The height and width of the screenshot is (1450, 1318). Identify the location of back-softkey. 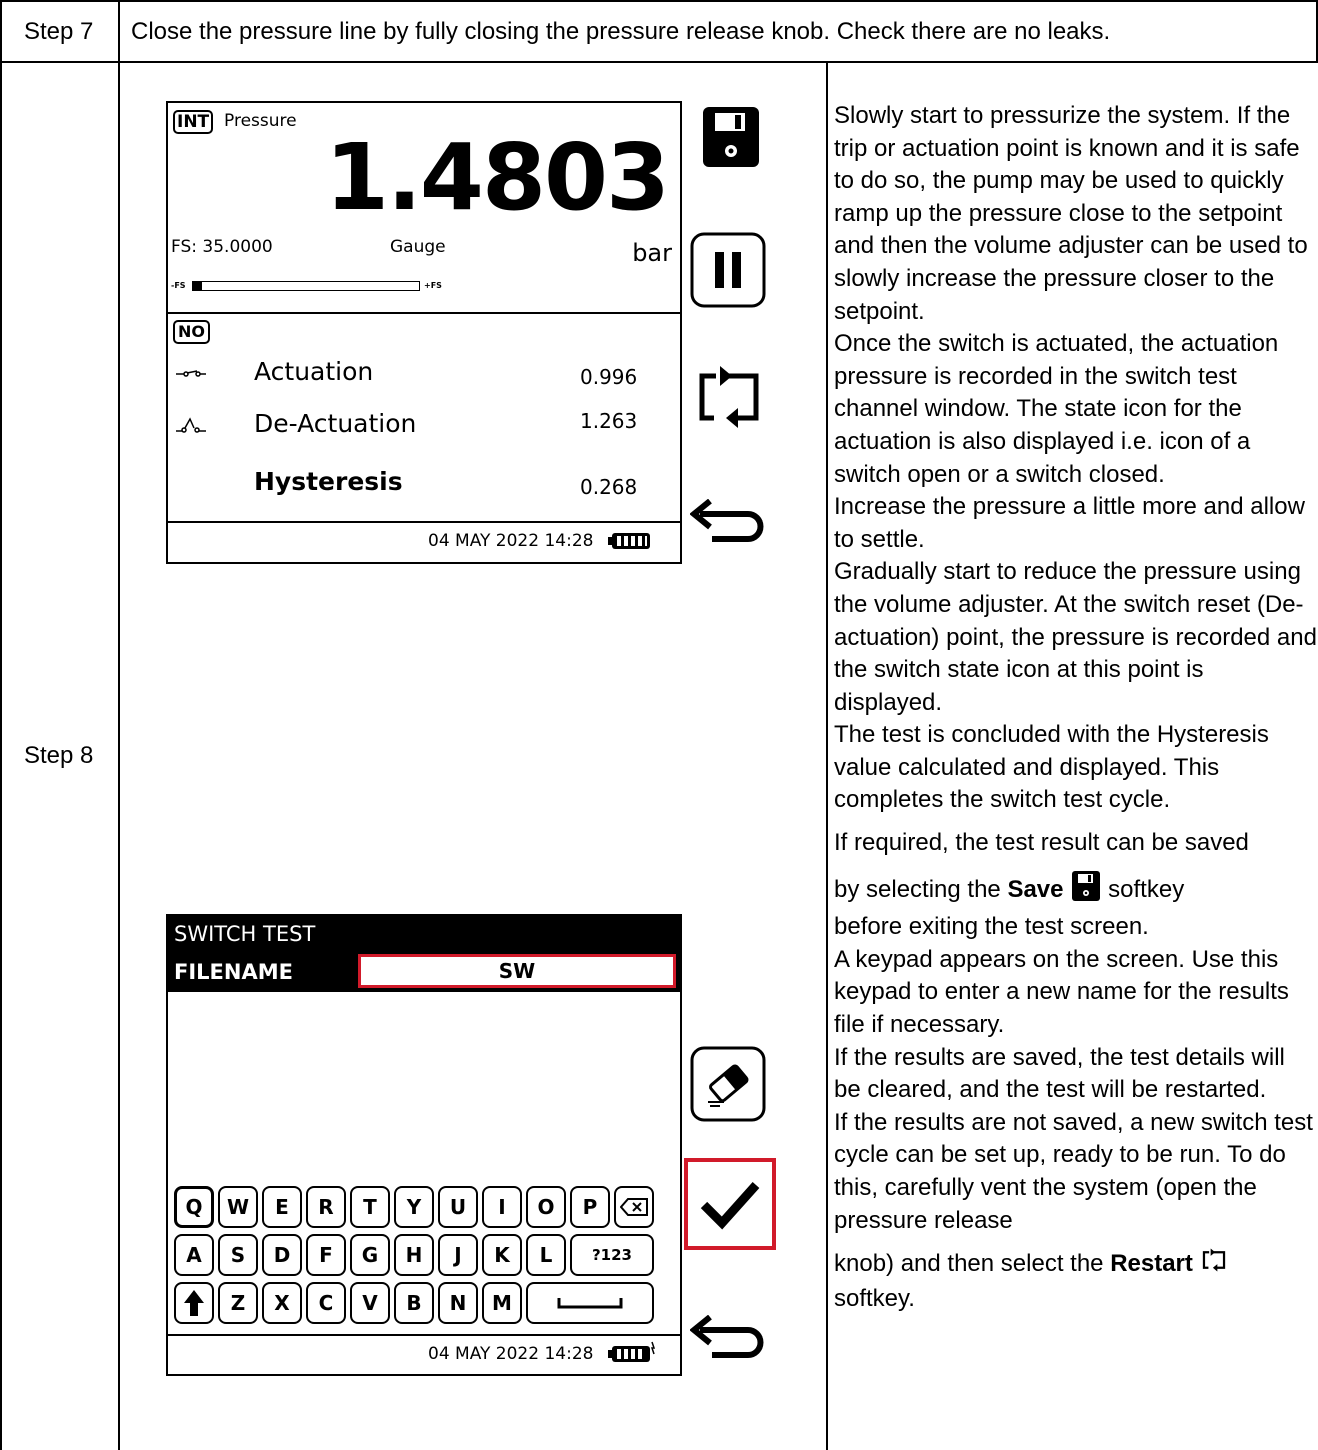
(730, 524).